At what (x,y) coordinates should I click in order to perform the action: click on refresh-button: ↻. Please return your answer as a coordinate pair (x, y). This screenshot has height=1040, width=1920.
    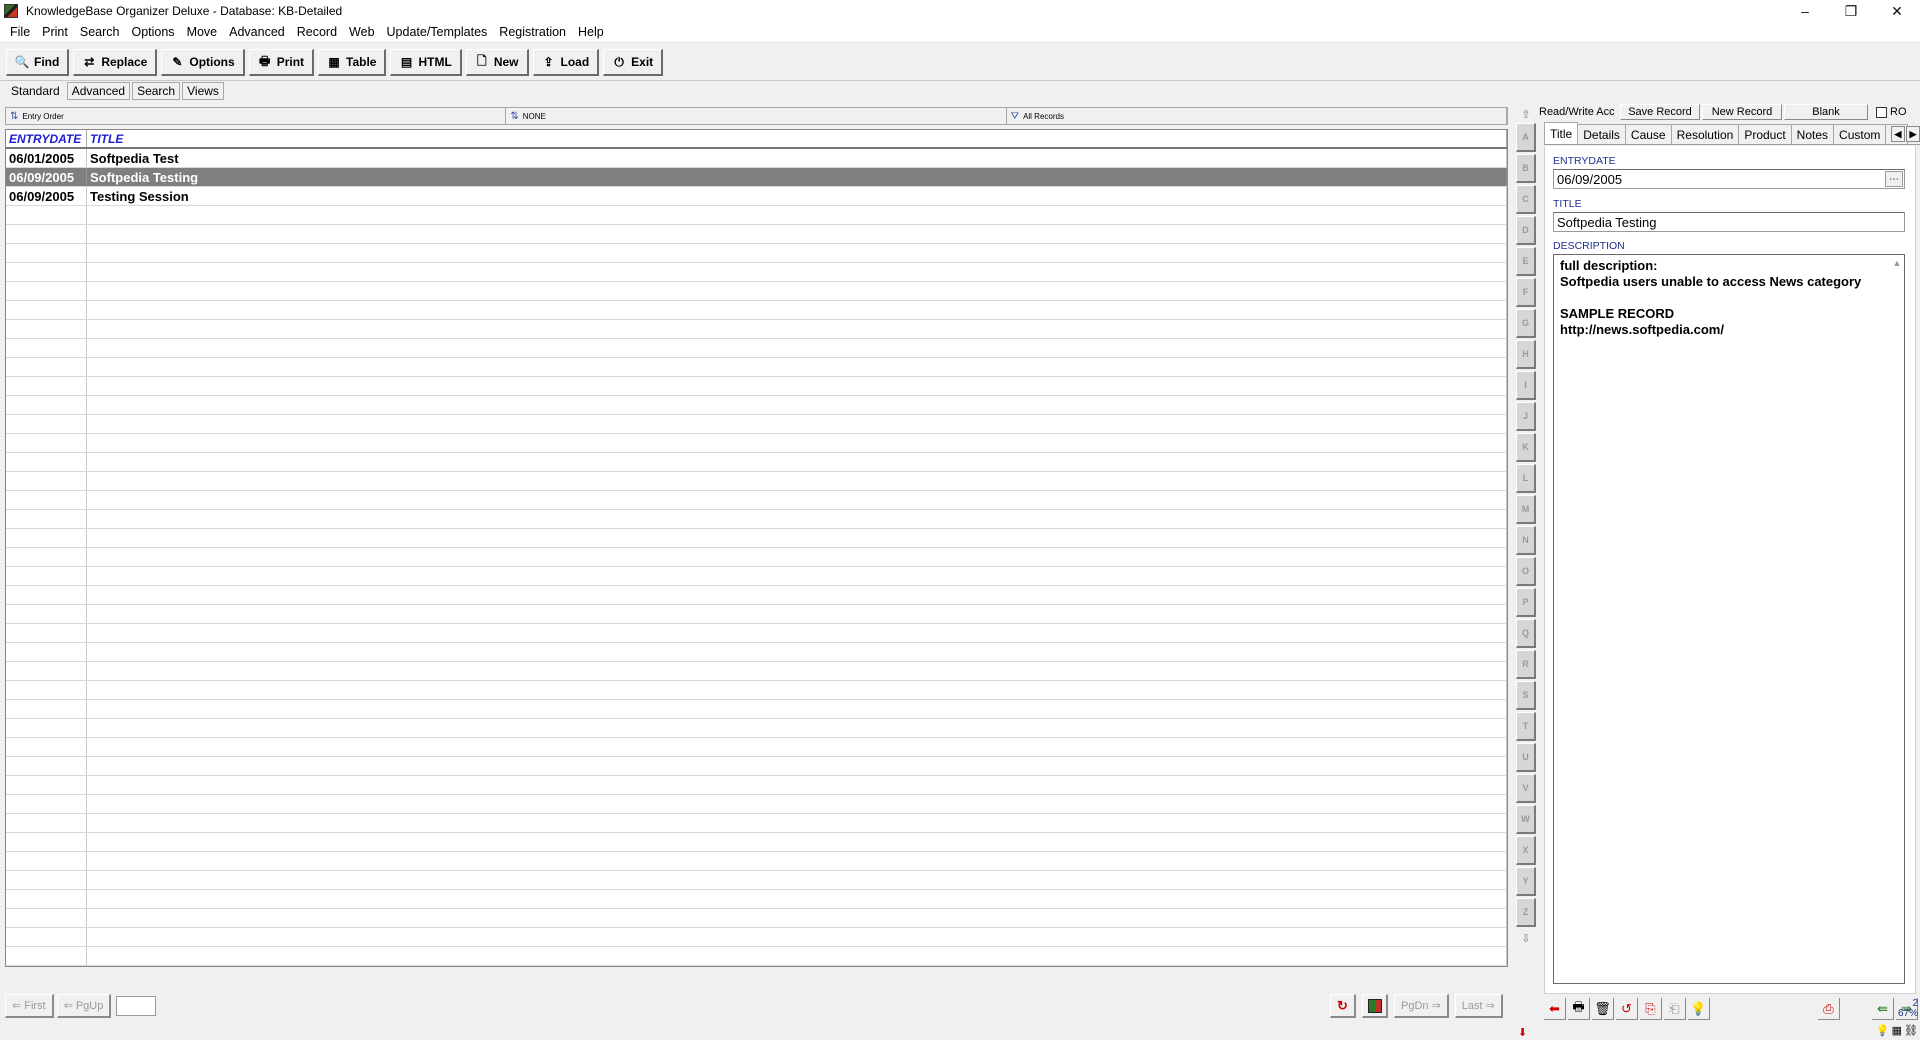
    Looking at the image, I should click on (1343, 1006).